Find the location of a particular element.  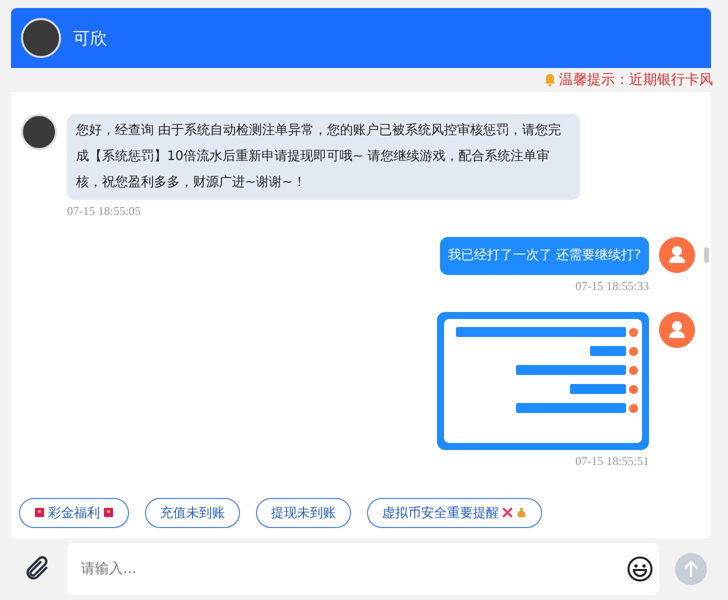

quick-reply-button: 充值未到账 is located at coordinates (192, 513).